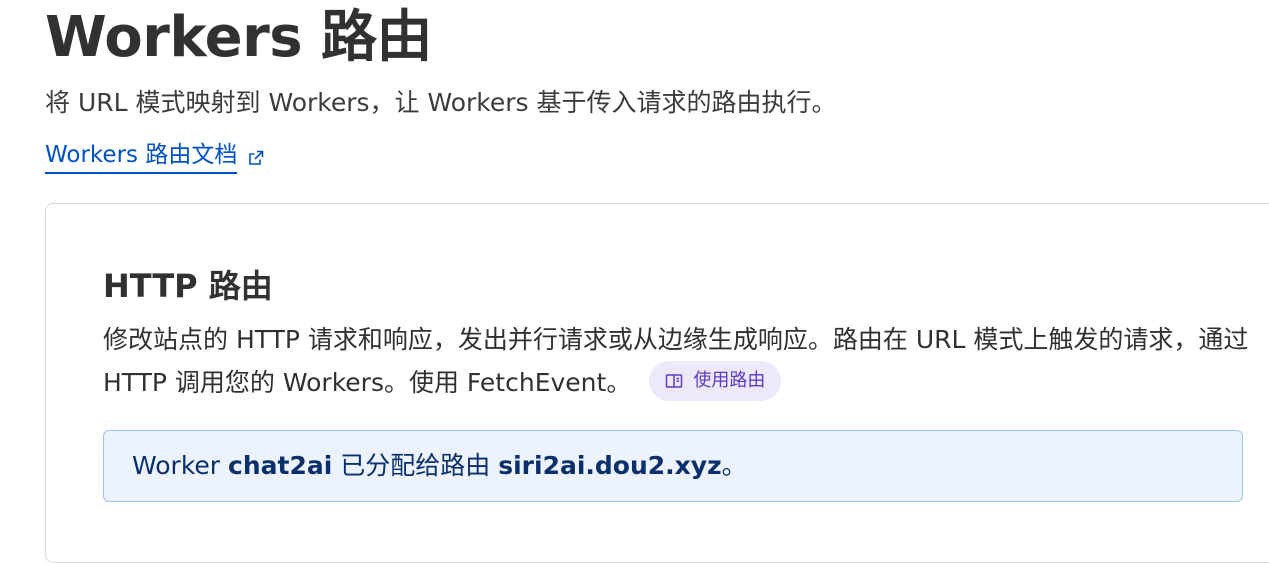 This screenshot has width=1269, height=563. I want to click on page-title: Workers 路由, so click(239, 37).